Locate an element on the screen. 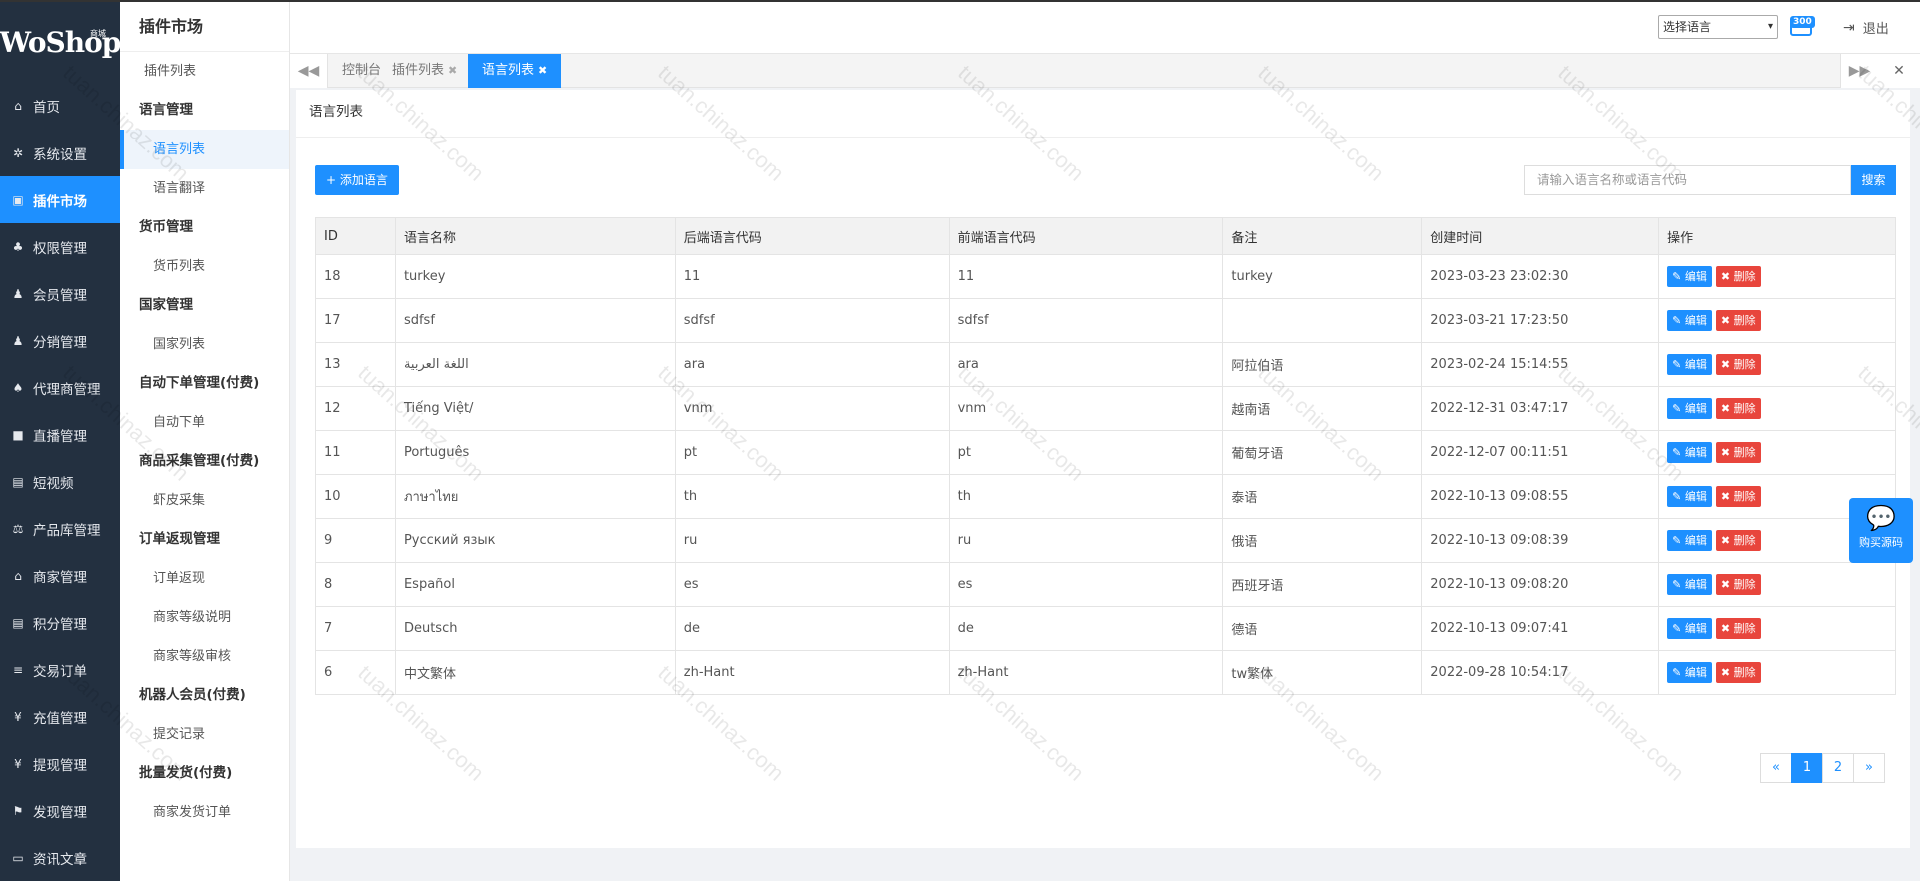 This screenshot has width=1920, height=881. sidebar-item: ⌂ 首页 is located at coordinates (60, 105).